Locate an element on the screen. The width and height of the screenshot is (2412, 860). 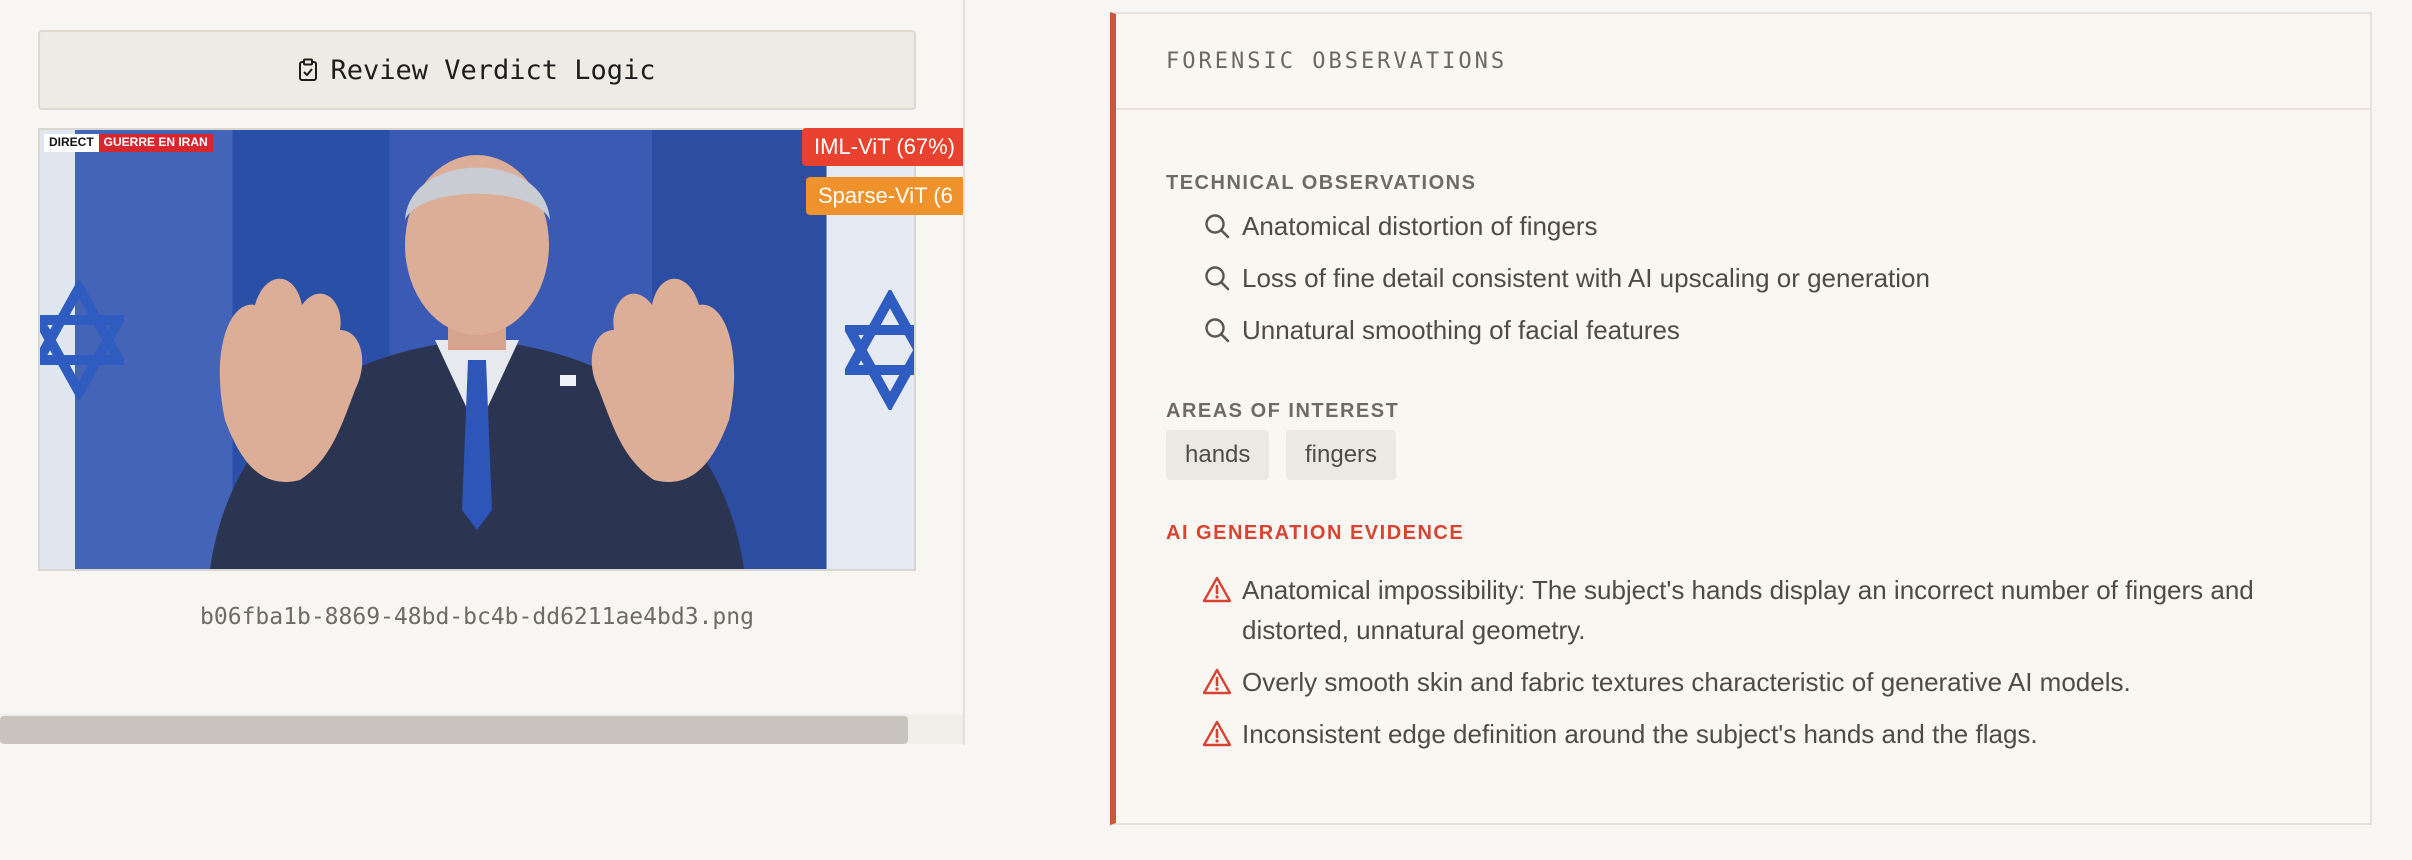
clipboard-check-icon is located at coordinates (308, 69).